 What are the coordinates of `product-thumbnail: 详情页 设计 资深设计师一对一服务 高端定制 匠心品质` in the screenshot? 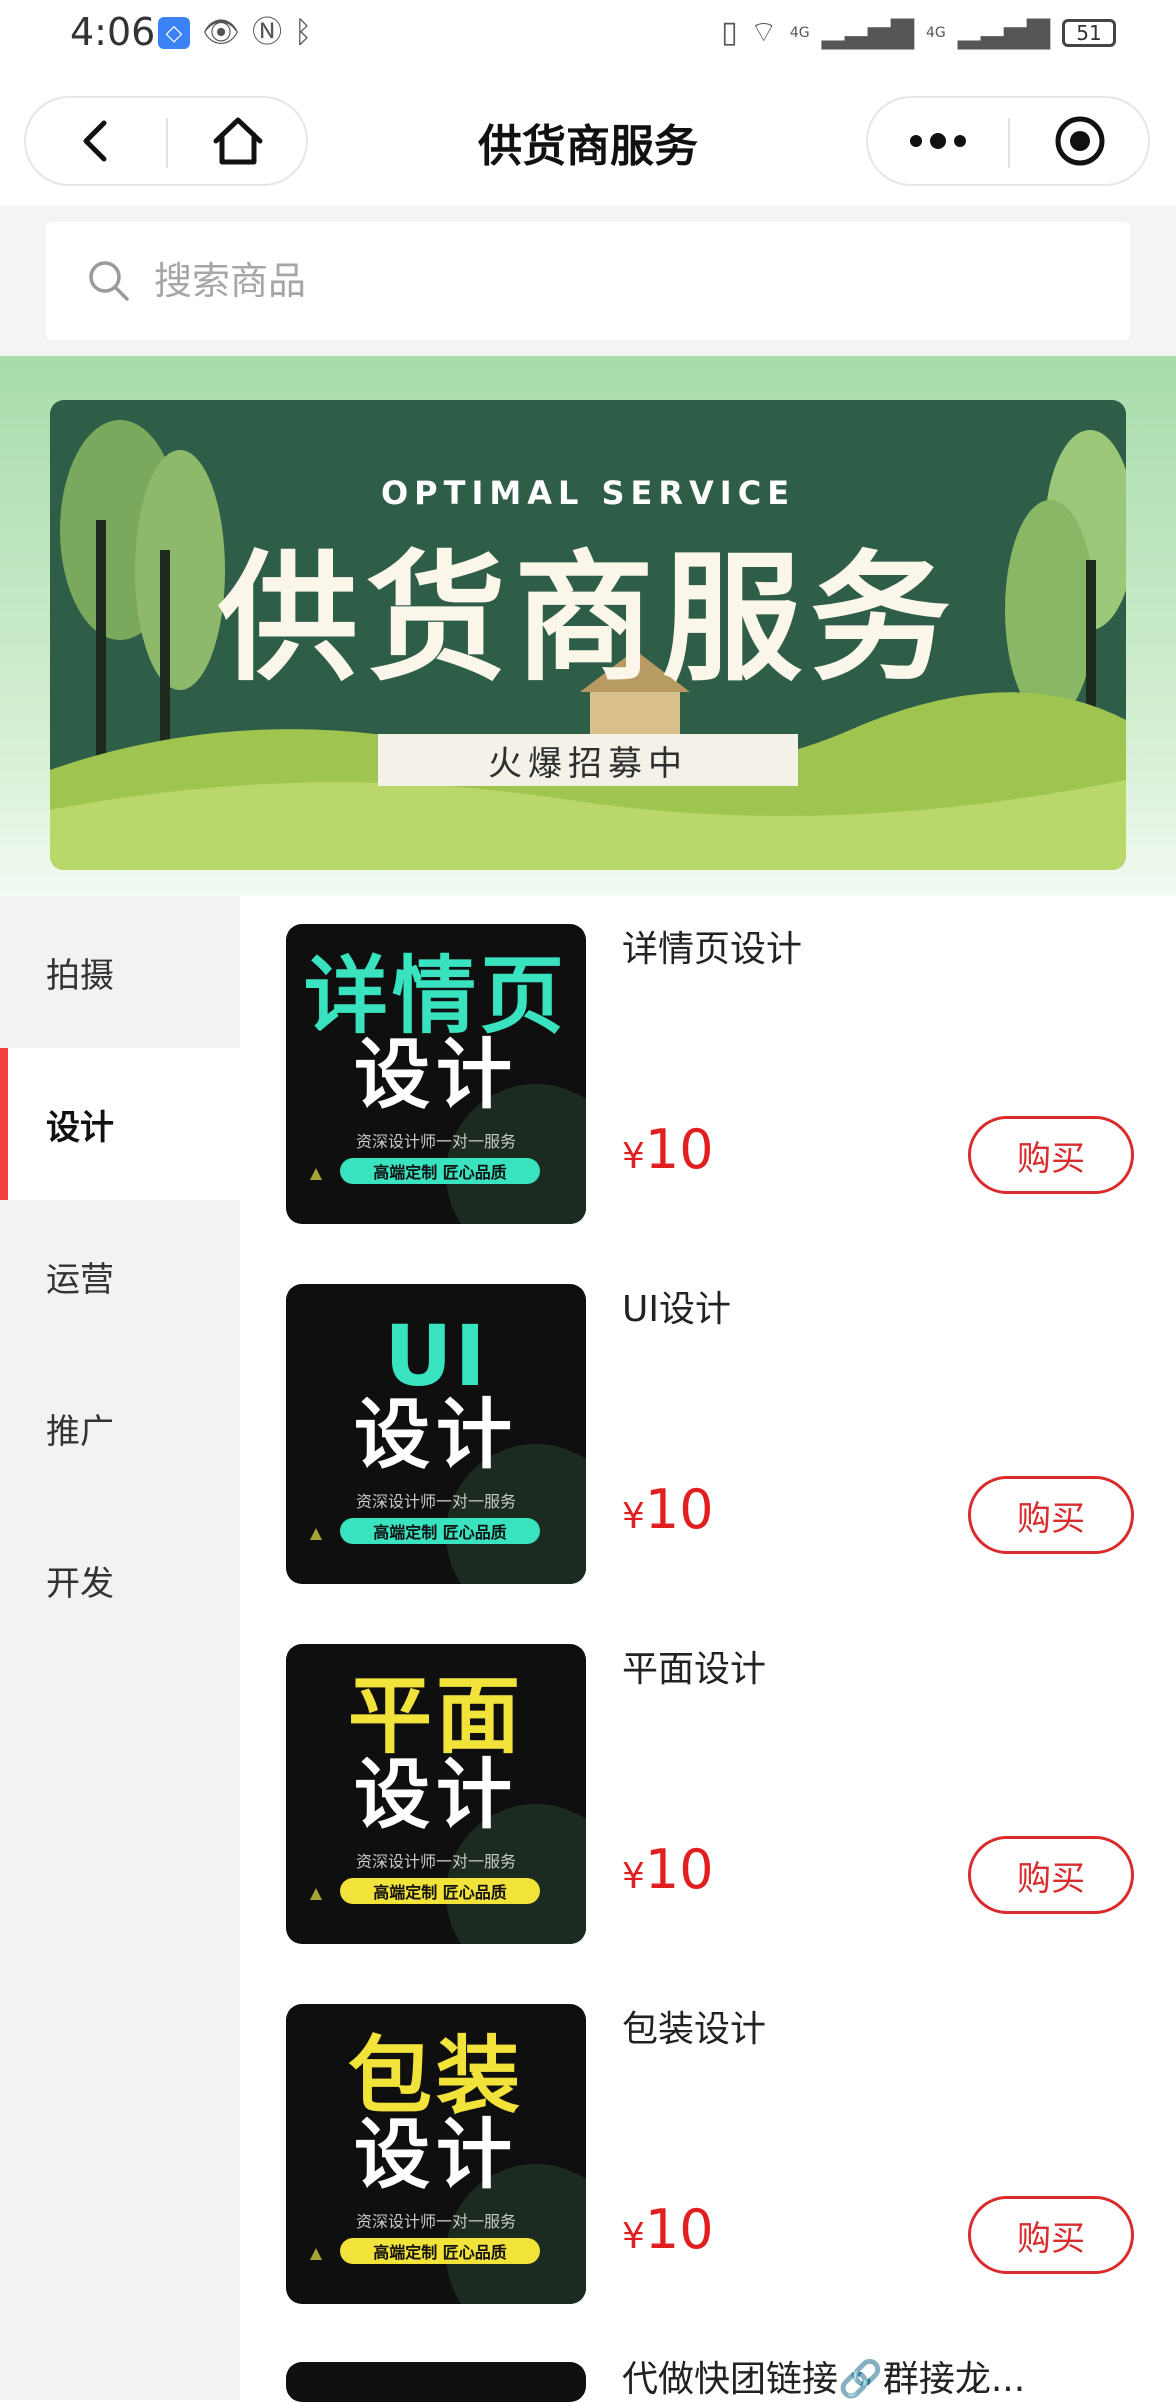 It's located at (436, 1074).